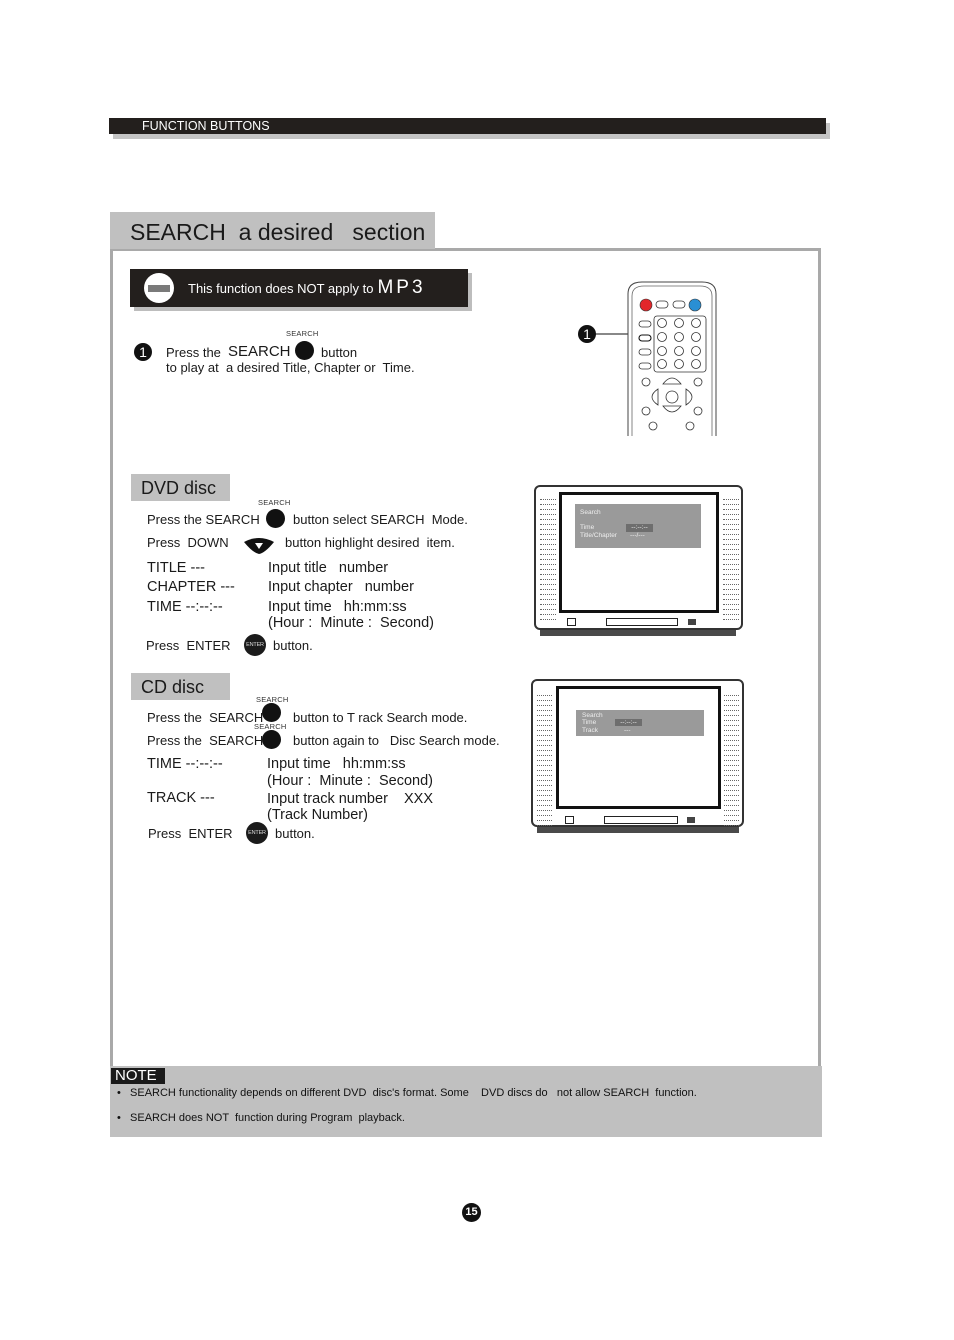 This screenshot has height=1340, width=954. I want to click on dvd-step2-prefix: Press DOWN, so click(188, 542).